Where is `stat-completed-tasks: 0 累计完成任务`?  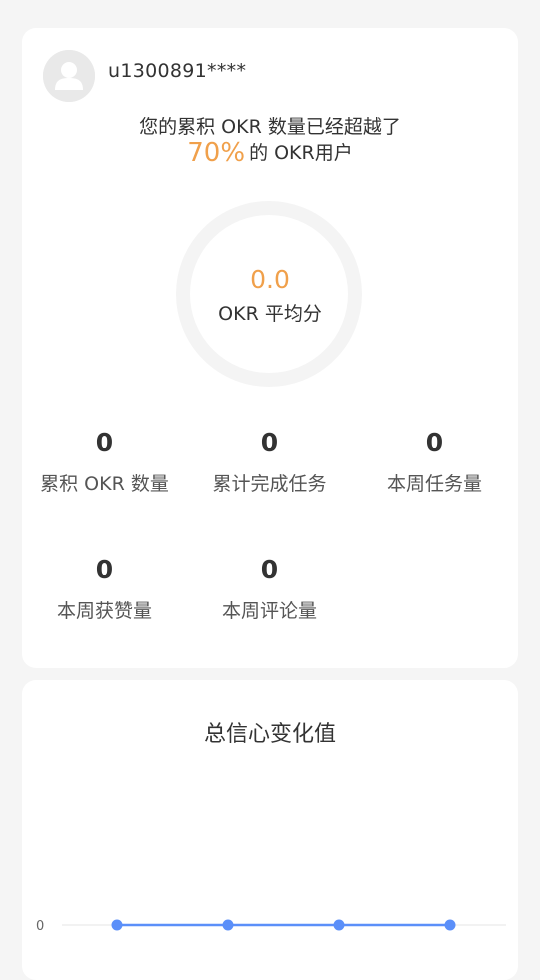 stat-completed-tasks: 0 累计完成任务 is located at coordinates (269, 462).